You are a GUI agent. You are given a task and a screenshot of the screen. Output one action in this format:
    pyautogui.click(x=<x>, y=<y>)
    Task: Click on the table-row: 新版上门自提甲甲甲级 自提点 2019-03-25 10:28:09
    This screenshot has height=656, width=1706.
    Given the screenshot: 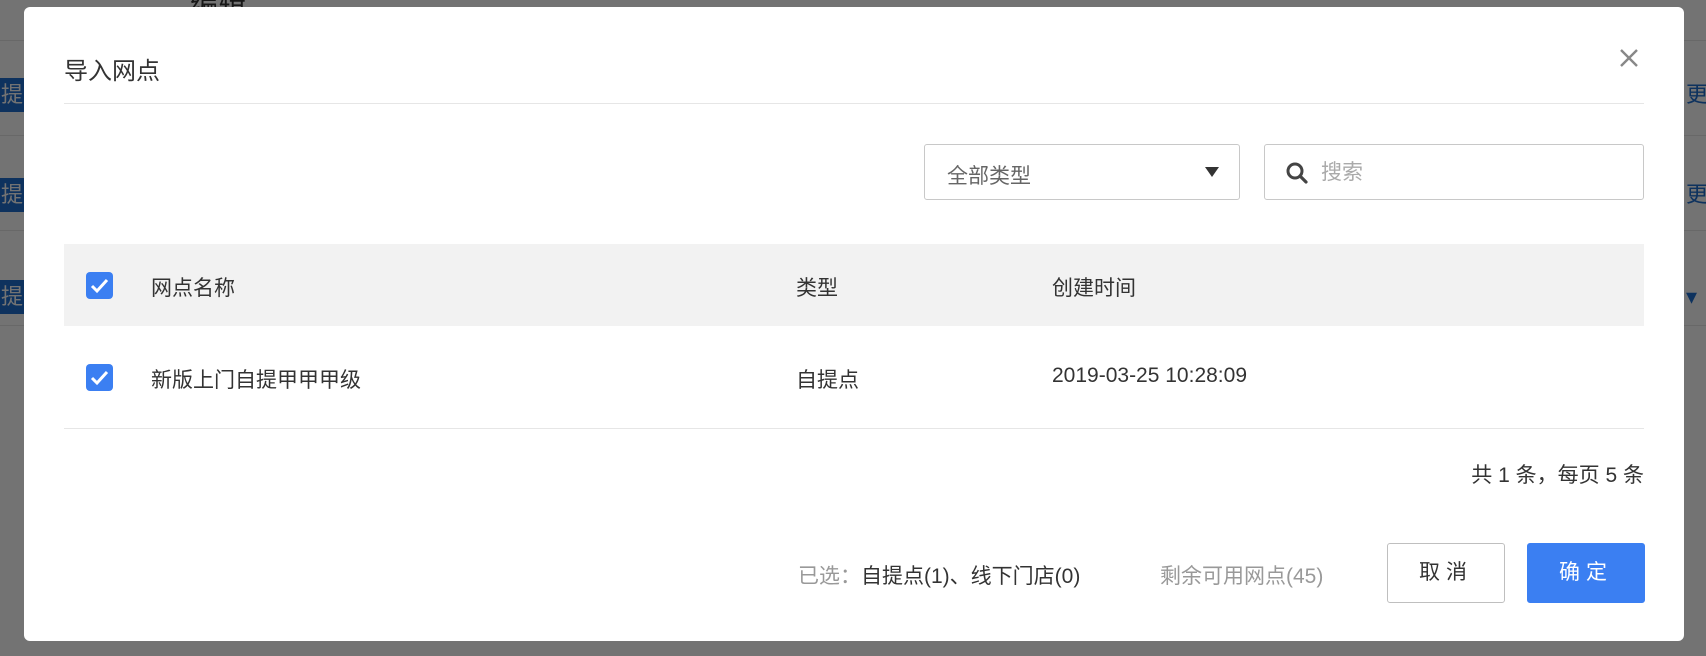 What is the action you would take?
    pyautogui.click(x=854, y=377)
    